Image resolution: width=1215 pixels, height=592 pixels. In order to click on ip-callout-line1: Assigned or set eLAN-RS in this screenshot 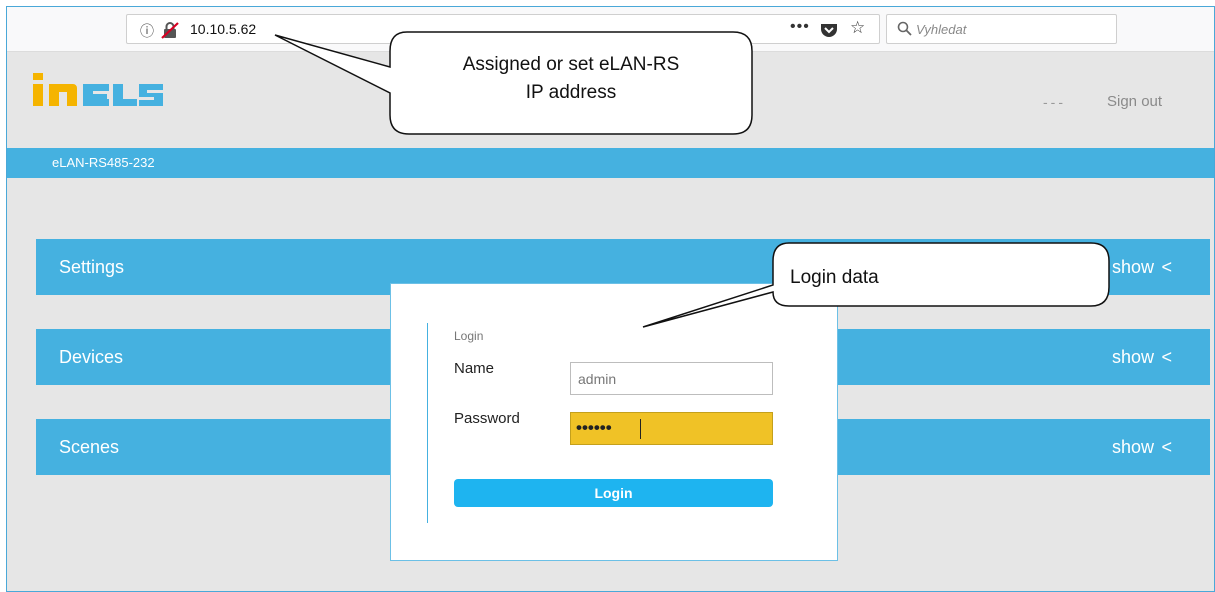, I will do `click(571, 64)`.